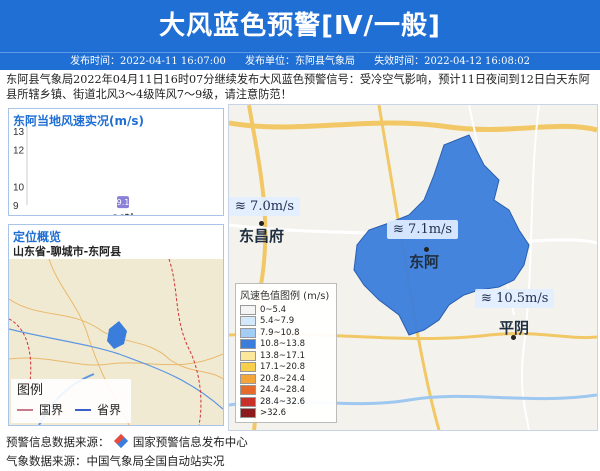 Image resolution: width=600 pixels, height=471 pixels. I want to click on legend-label: 7.9~10.8, so click(280, 332).